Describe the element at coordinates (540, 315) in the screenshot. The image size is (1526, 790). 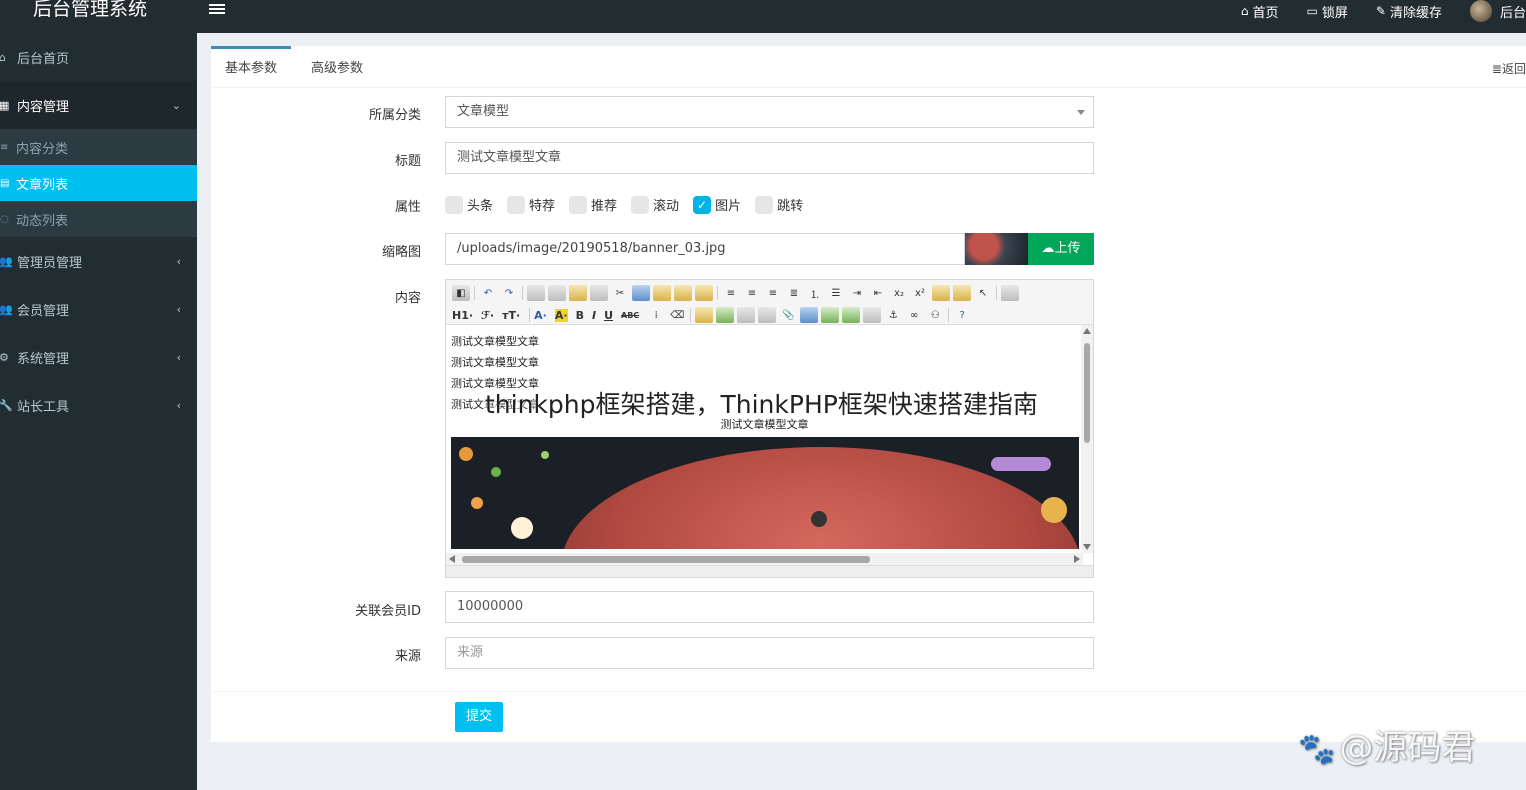
I see `font-color-dropdown: A·` at that location.